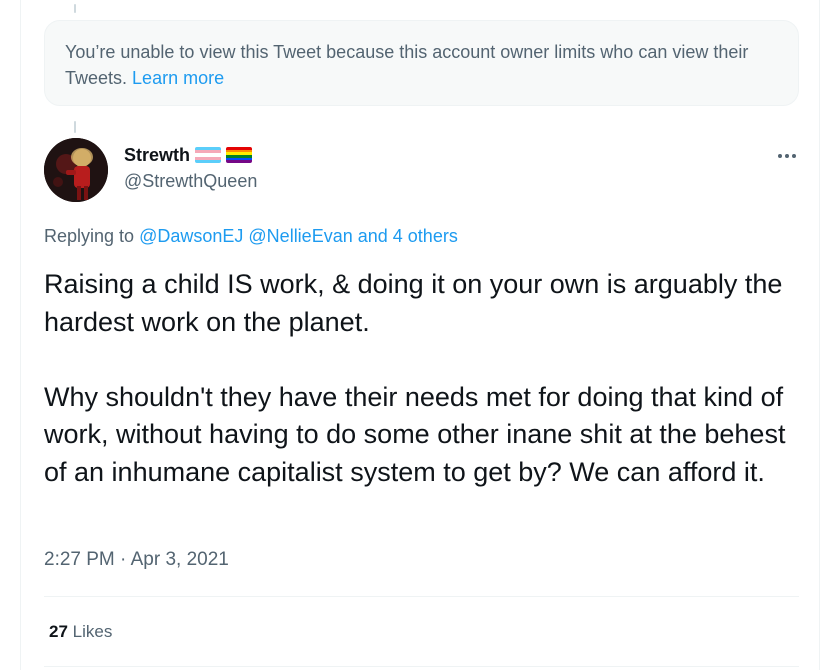  What do you see at coordinates (179, 559) in the screenshot?
I see `tweet-date: Apr 3, 2021` at bounding box center [179, 559].